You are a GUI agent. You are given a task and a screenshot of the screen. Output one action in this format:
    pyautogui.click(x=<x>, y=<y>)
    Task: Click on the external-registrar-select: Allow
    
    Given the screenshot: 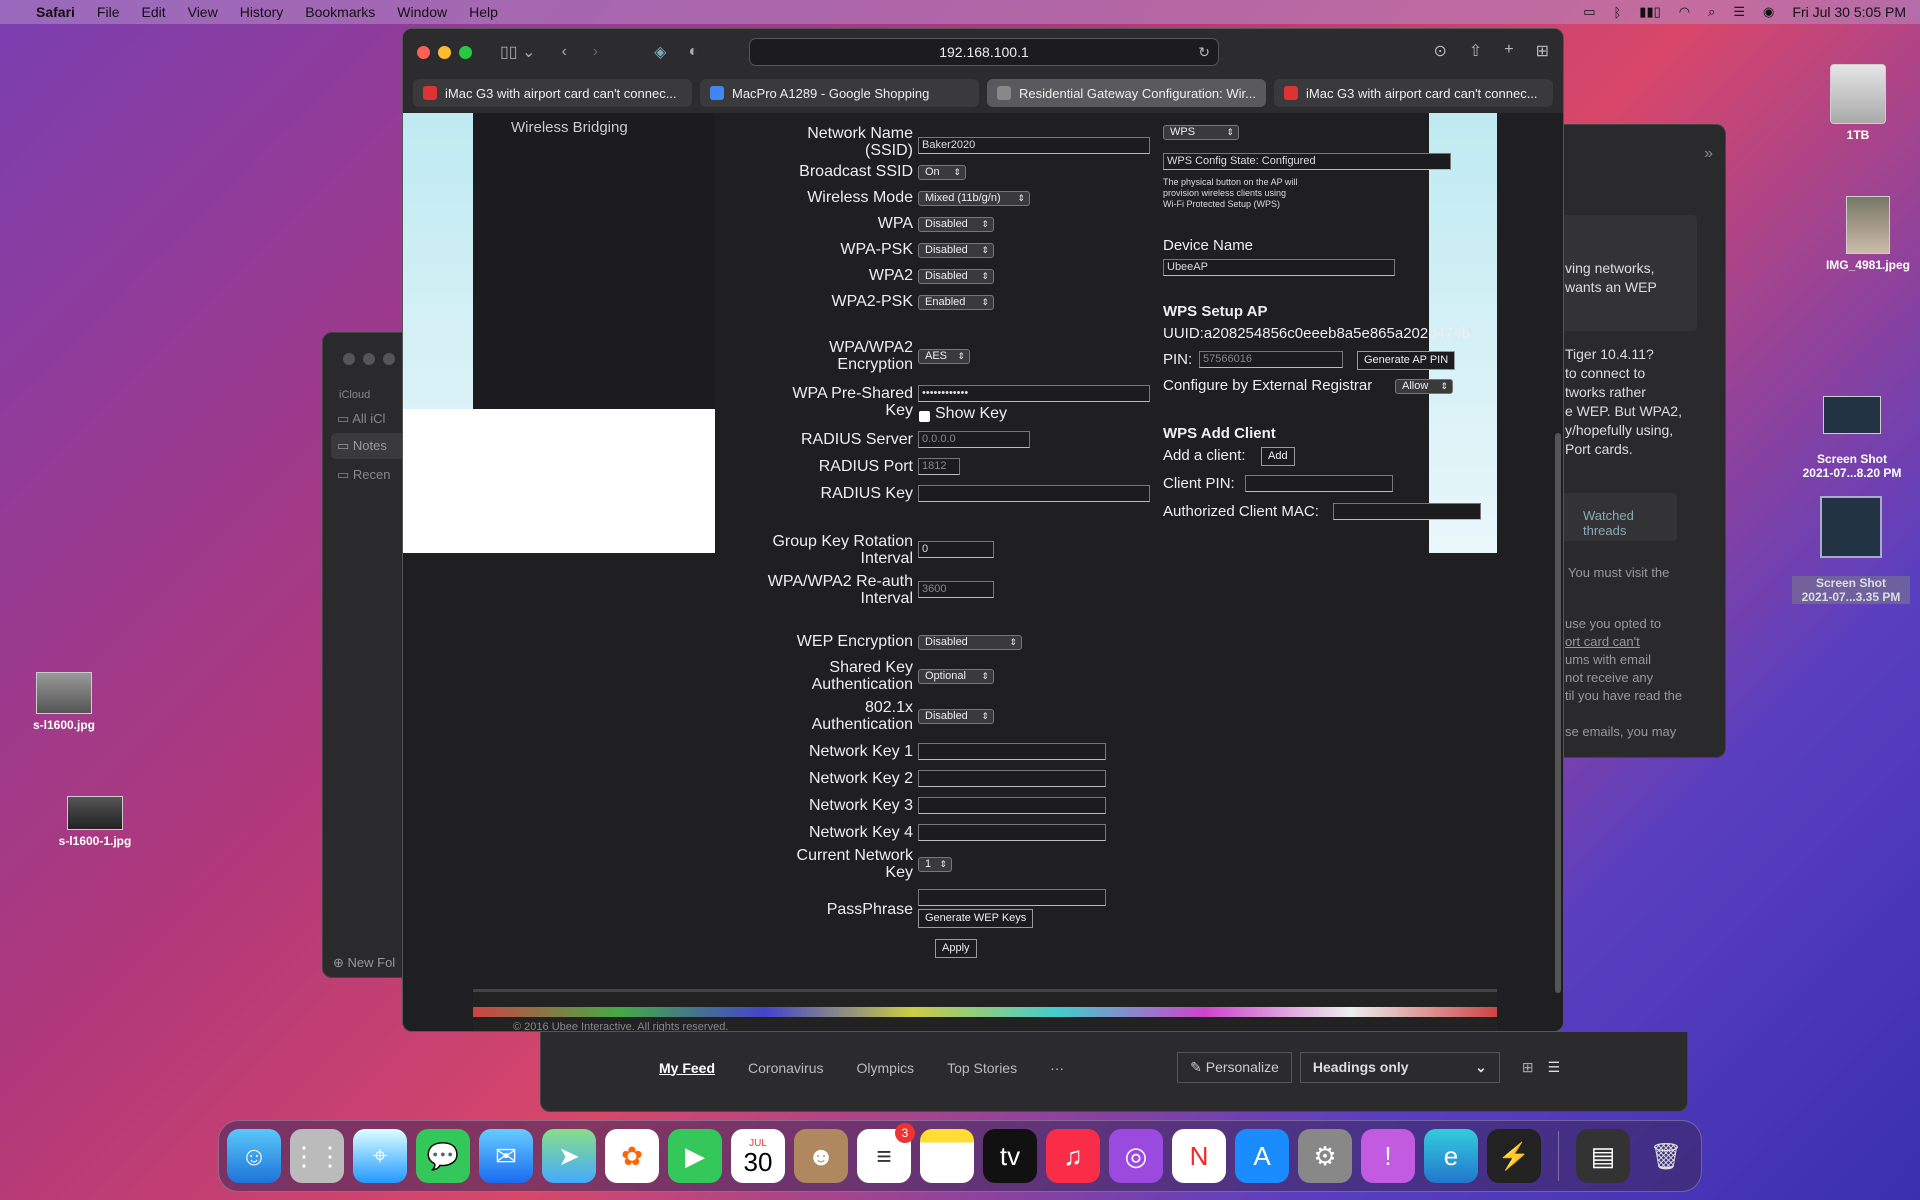 What is the action you would take?
    pyautogui.click(x=1424, y=386)
    